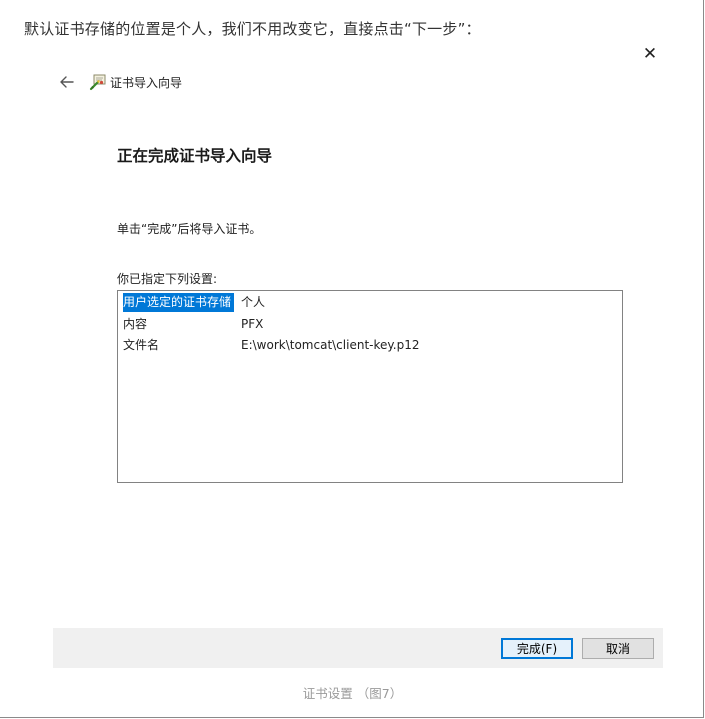  What do you see at coordinates (330, 345) in the screenshot?
I see `settings-value: E:\work\tomcat\client-key.p12` at bounding box center [330, 345].